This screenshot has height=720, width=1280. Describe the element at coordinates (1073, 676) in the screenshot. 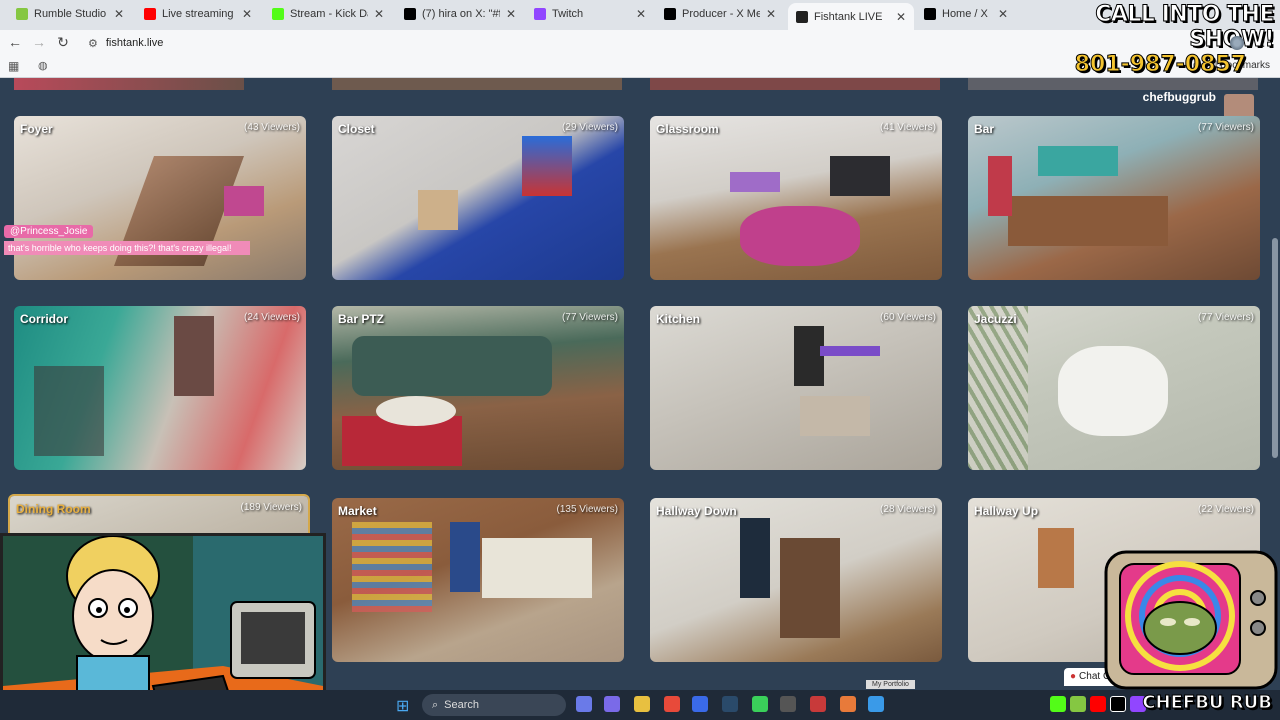

I see `chat-icon: ●` at that location.